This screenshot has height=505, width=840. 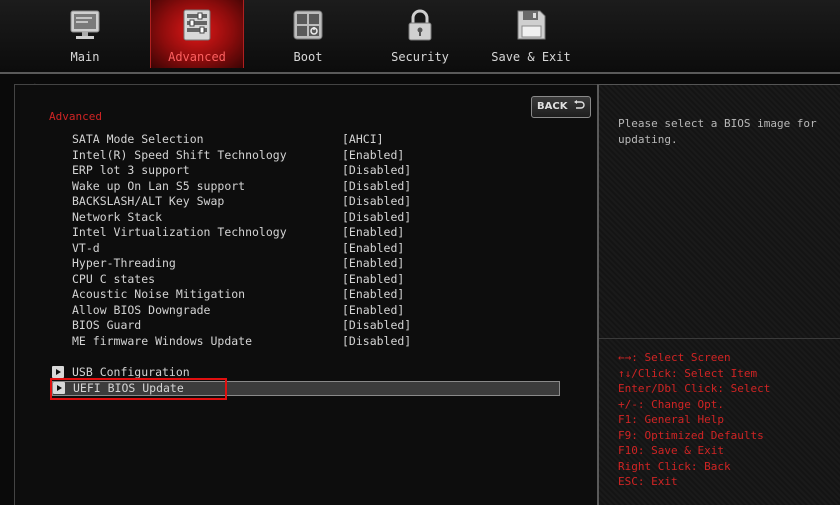 I want to click on setting-label: CPU C states, so click(x=114, y=278).